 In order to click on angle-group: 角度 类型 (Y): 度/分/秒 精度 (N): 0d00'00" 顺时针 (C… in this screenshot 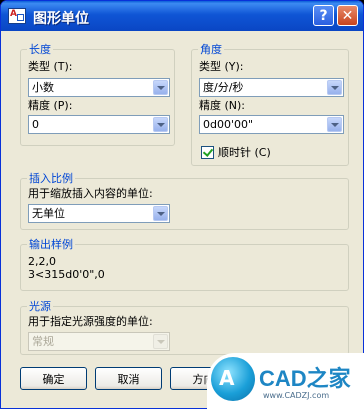, I will do `click(270, 104)`.